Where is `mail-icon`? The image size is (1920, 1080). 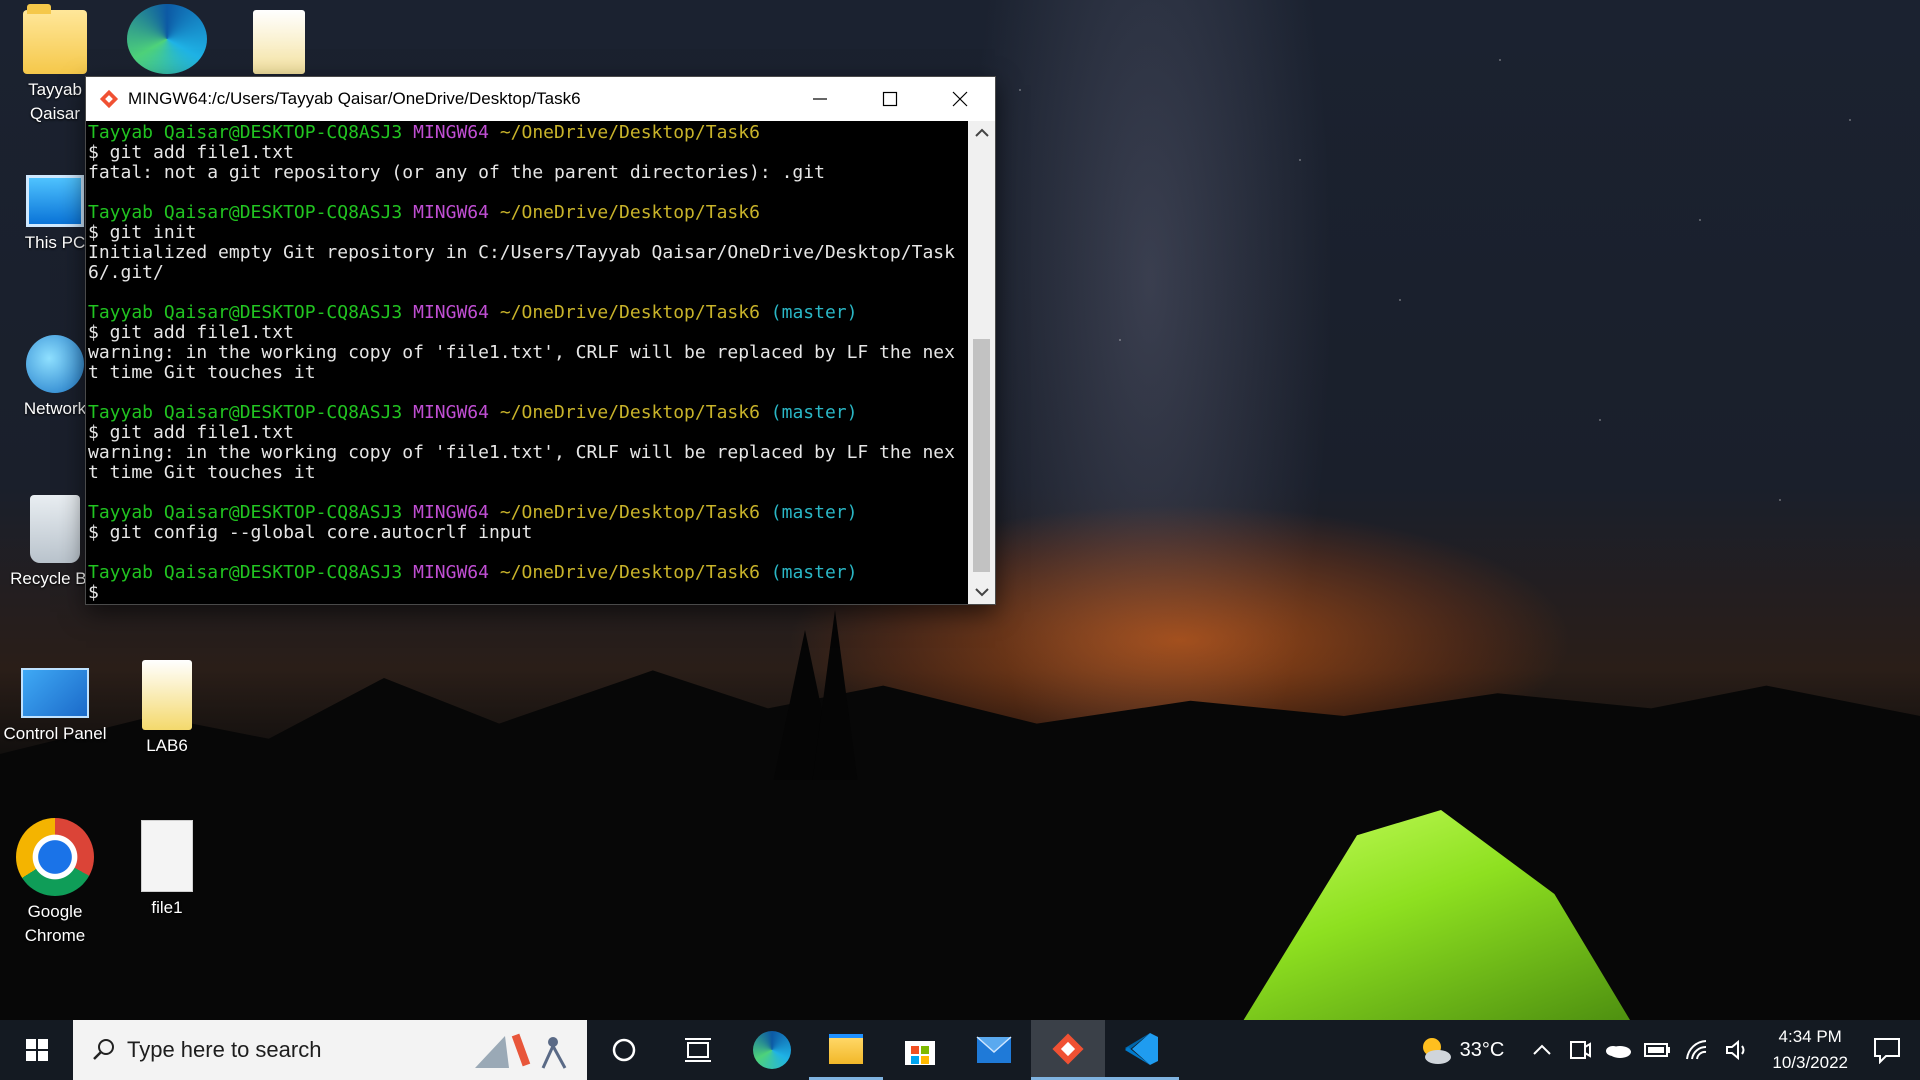
mail-icon is located at coordinates (994, 1049).